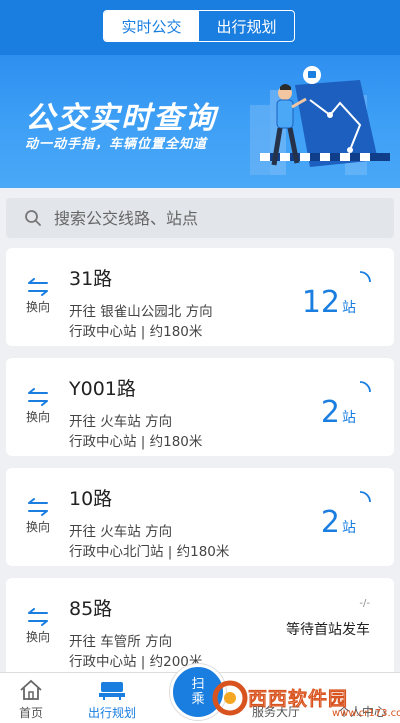 Image resolution: width=400 pixels, height=723 pixels. Describe the element at coordinates (204, 218) in the screenshot. I see `search-input` at that location.